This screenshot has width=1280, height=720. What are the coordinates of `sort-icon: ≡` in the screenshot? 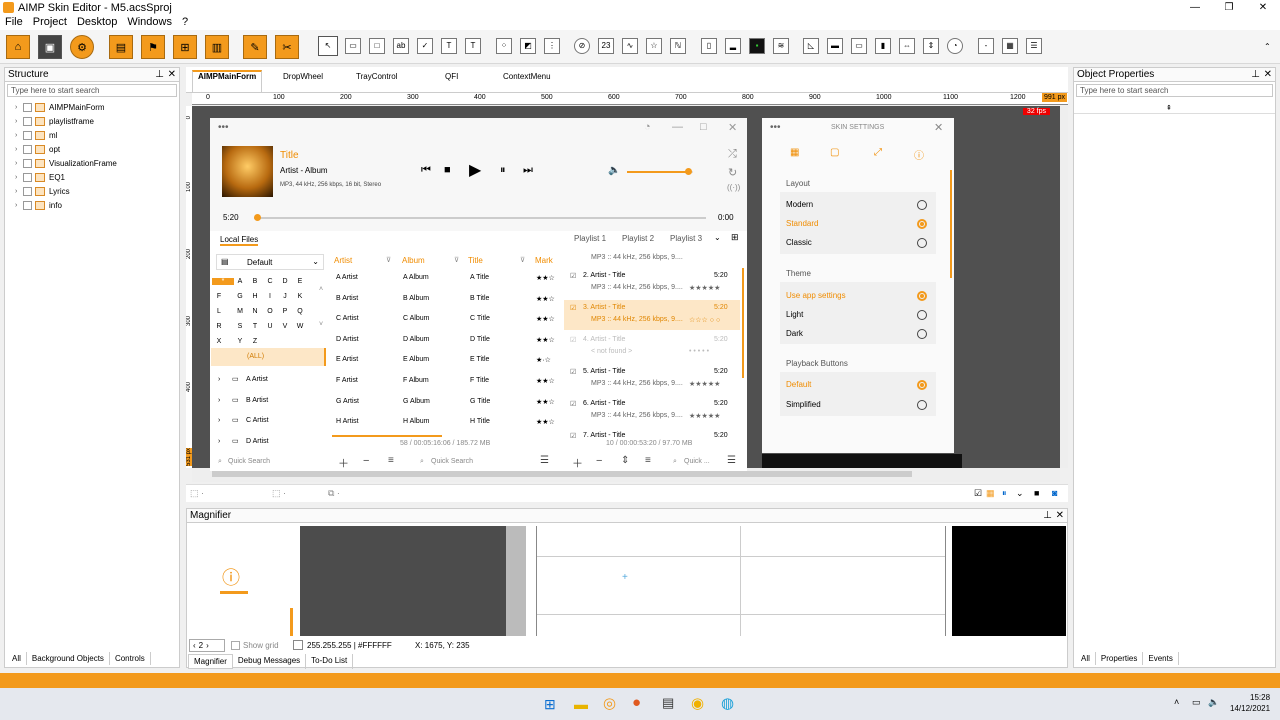 It's located at (648, 460).